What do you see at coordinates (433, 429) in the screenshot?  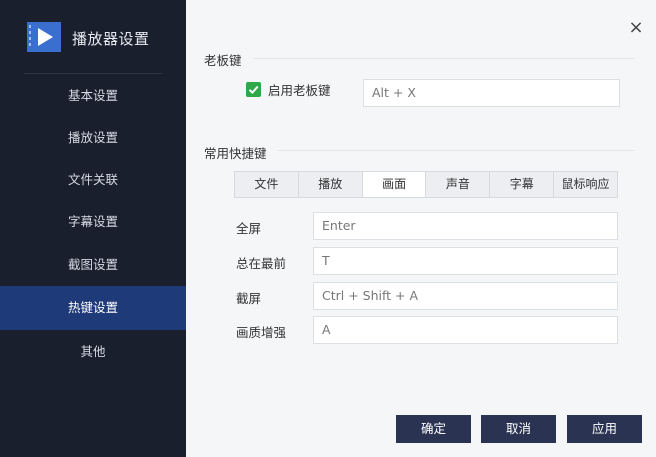 I see `ok-button: 确定` at bounding box center [433, 429].